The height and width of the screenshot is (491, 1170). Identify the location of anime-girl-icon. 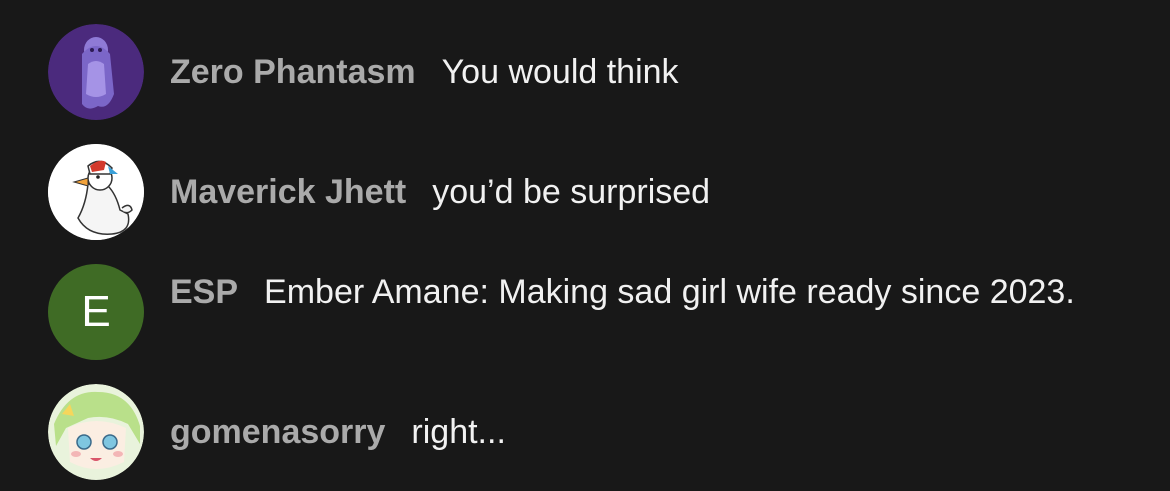
(96, 432).